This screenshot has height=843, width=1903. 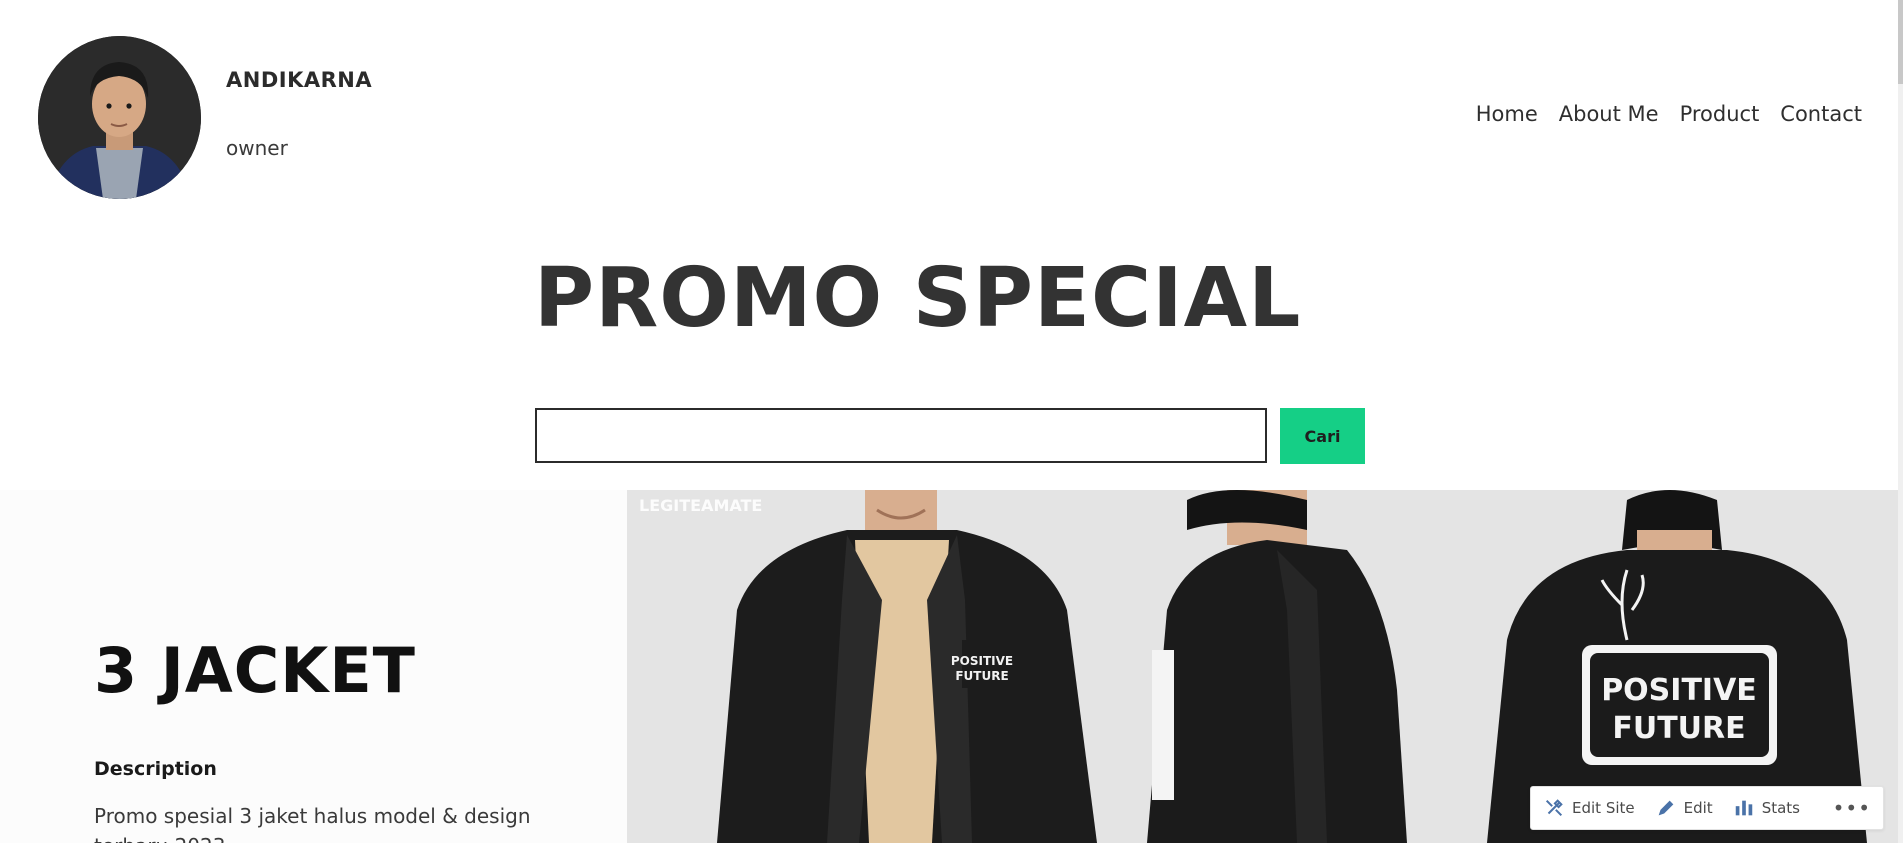 I want to click on page-title: PROMO SPECIAL, so click(x=918, y=298).